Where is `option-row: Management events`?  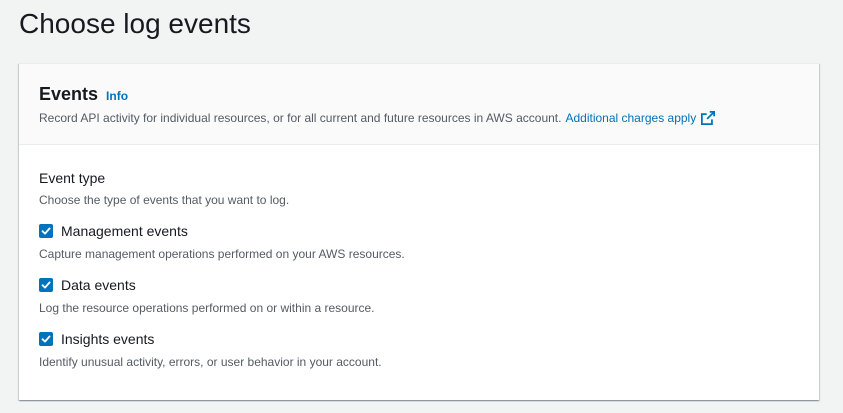 option-row: Management events is located at coordinates (419, 231).